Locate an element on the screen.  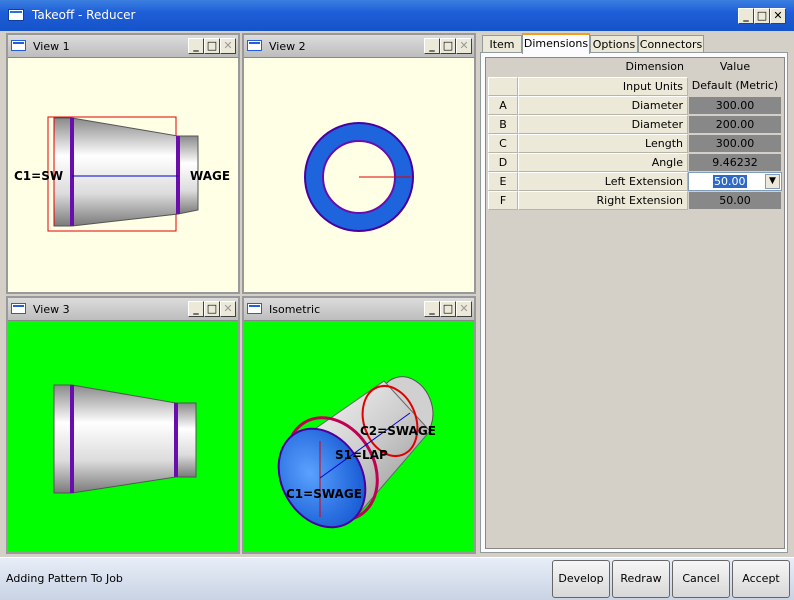
status-text: Adding Pattern To Job is located at coordinates (64, 578).